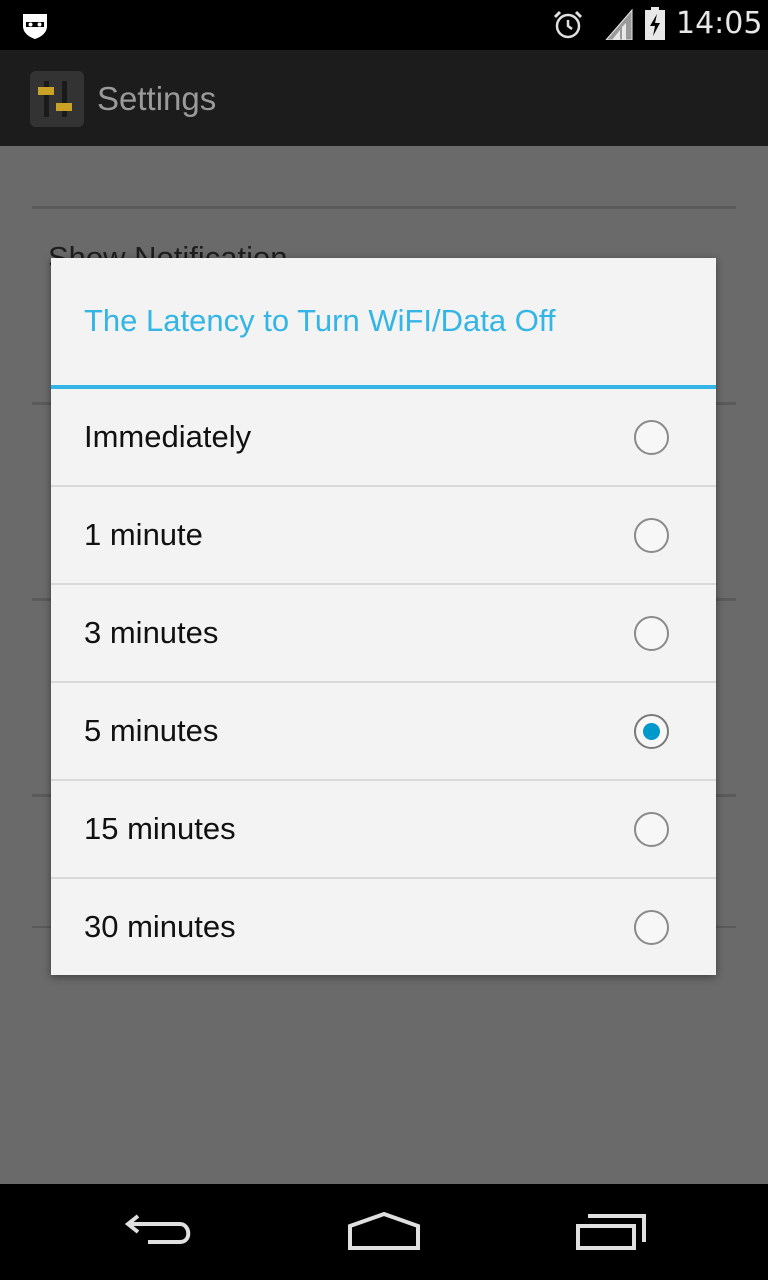 This screenshot has width=768, height=1280. What do you see at coordinates (383, 830) in the screenshot?
I see `option-15-minutes: 15 minutes` at bounding box center [383, 830].